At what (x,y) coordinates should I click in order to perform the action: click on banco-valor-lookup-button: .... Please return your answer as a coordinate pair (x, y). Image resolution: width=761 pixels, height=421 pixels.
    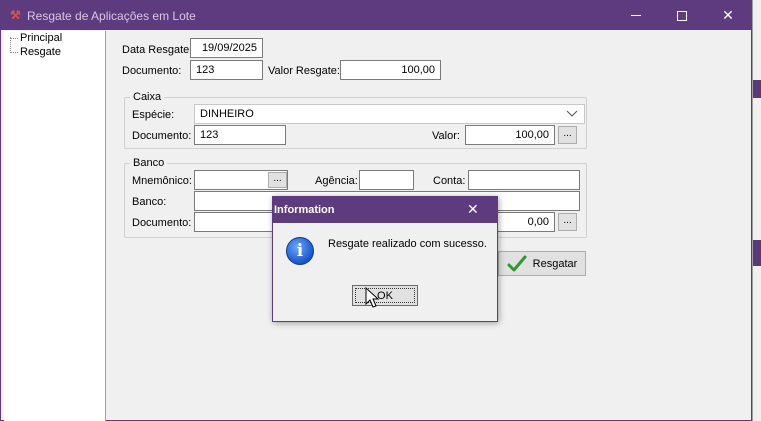
    Looking at the image, I should click on (567, 222).